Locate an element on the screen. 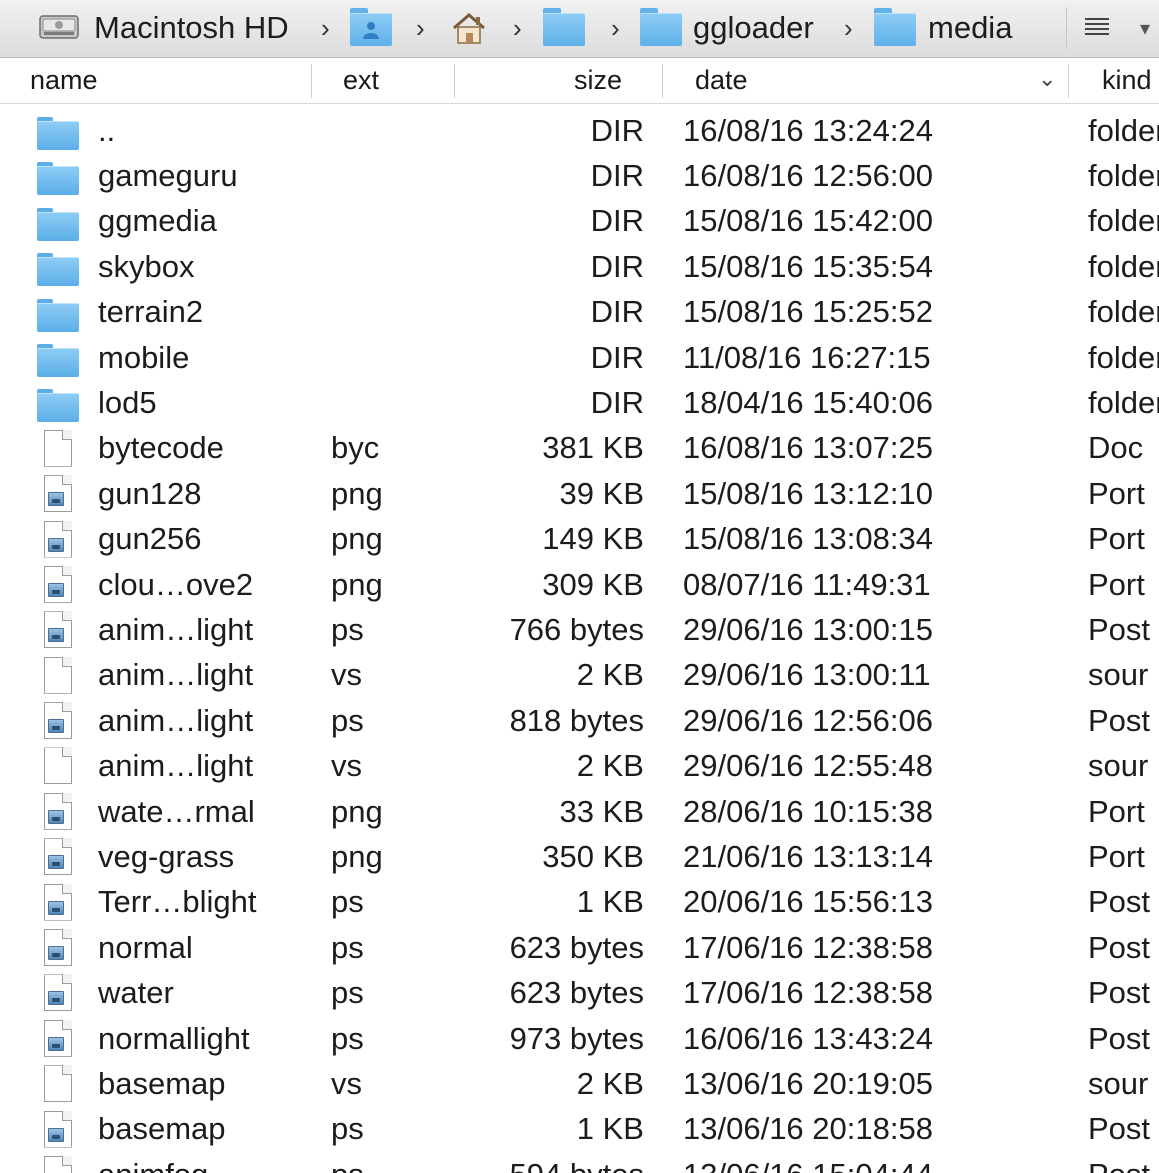 The height and width of the screenshot is (1173, 1159). hard-drive-icon is located at coordinates (60, 28).